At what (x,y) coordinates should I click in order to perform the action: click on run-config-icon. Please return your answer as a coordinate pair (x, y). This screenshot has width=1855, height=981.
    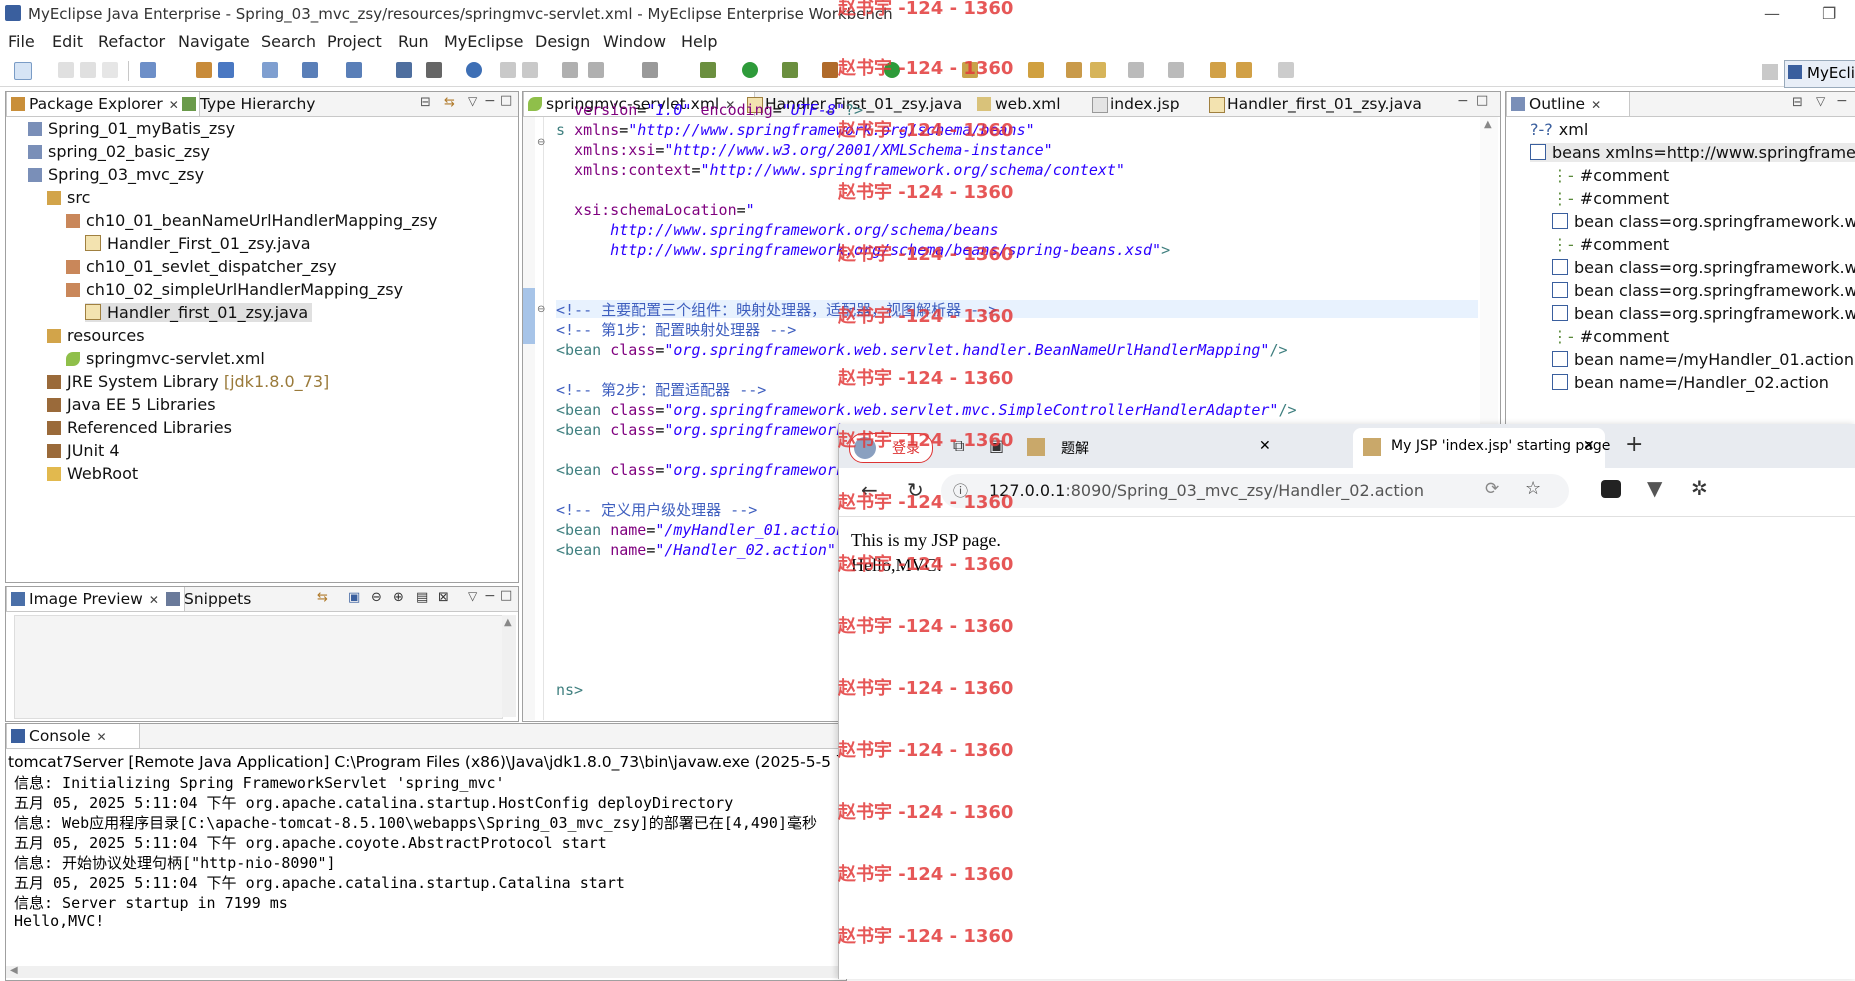
    Looking at the image, I should click on (790, 70).